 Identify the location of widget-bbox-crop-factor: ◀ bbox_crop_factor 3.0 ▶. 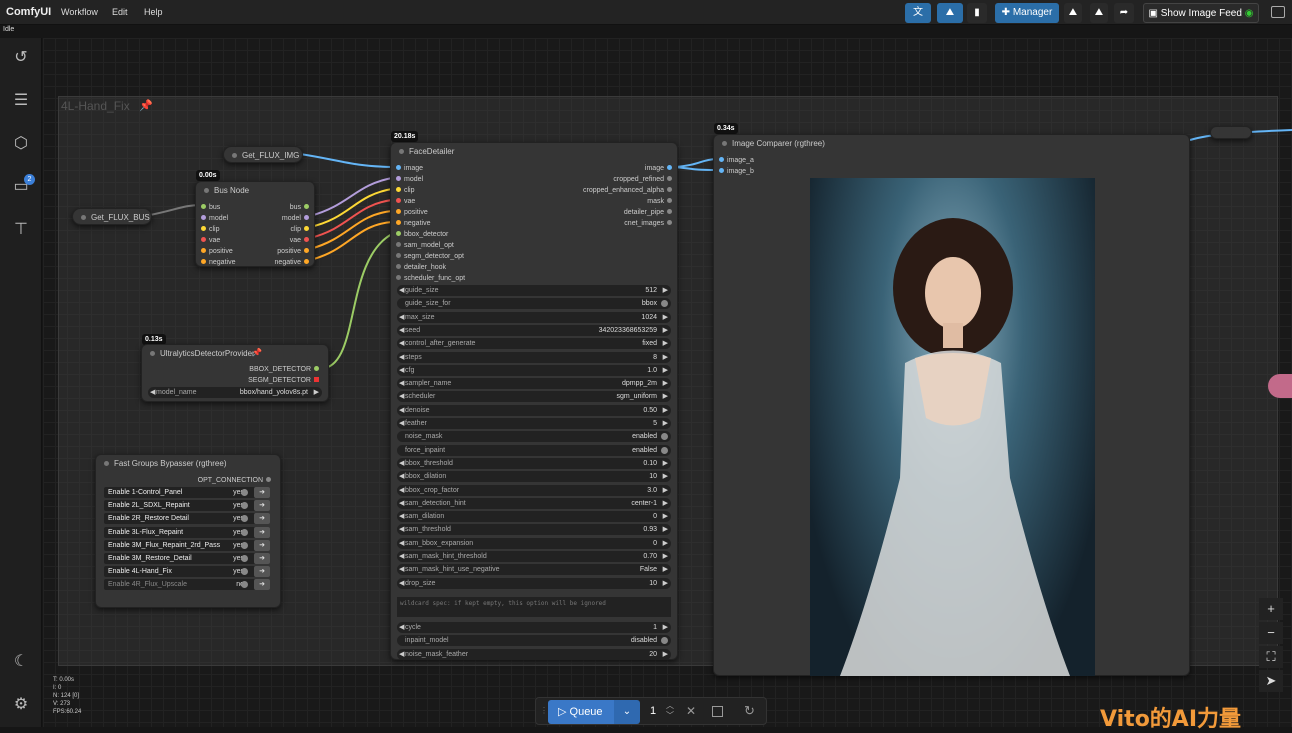
(534, 490).